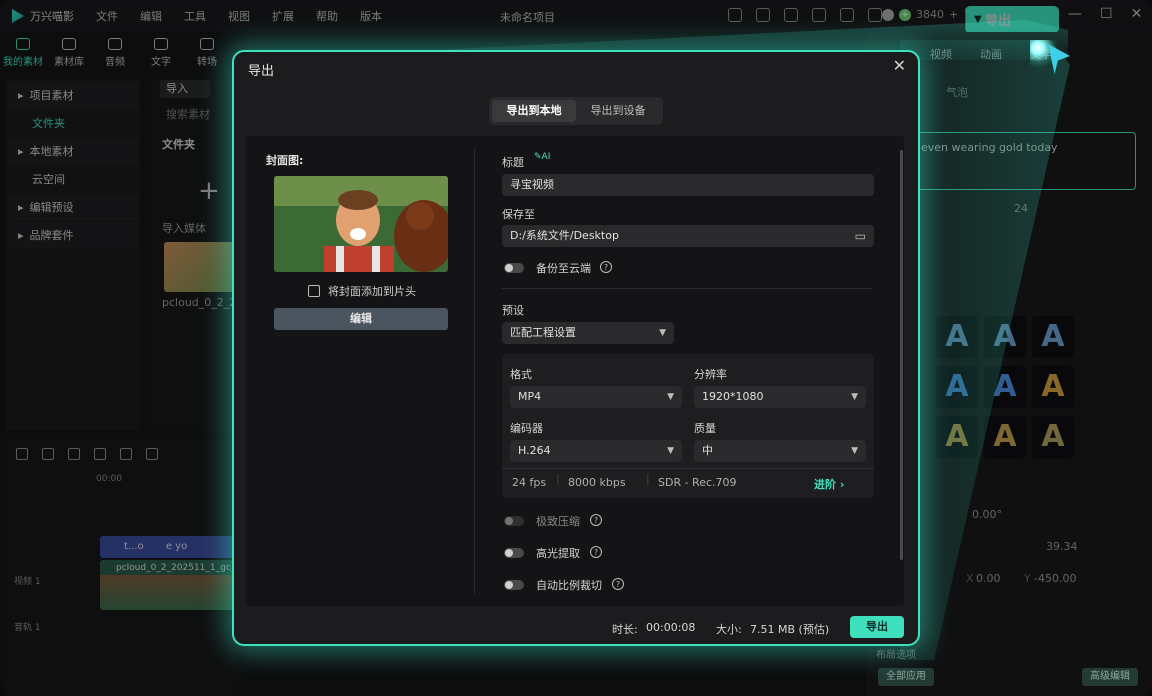 This screenshot has height=696, width=1152. Describe the element at coordinates (697, 482) in the screenshot. I see `color-space-value: SDR - Rec.709` at that location.